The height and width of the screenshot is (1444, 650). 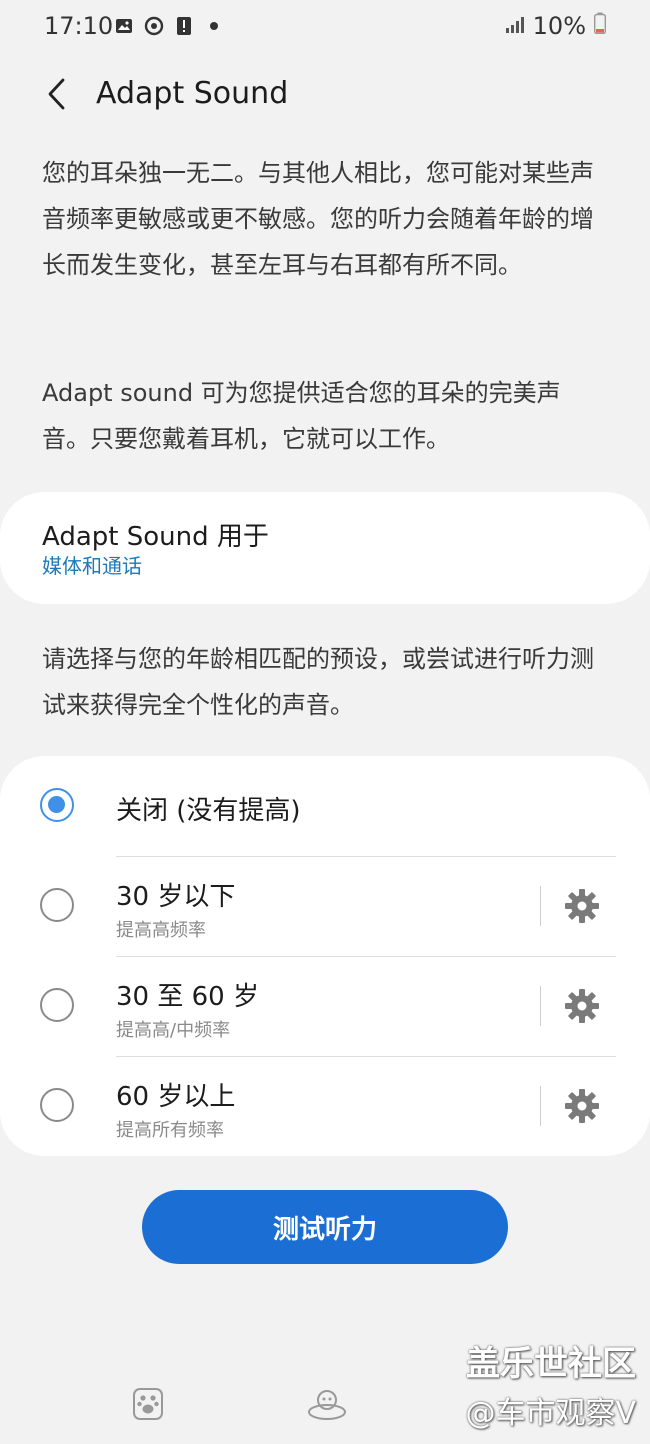 I want to click on battery-text: 10%, so click(x=559, y=26).